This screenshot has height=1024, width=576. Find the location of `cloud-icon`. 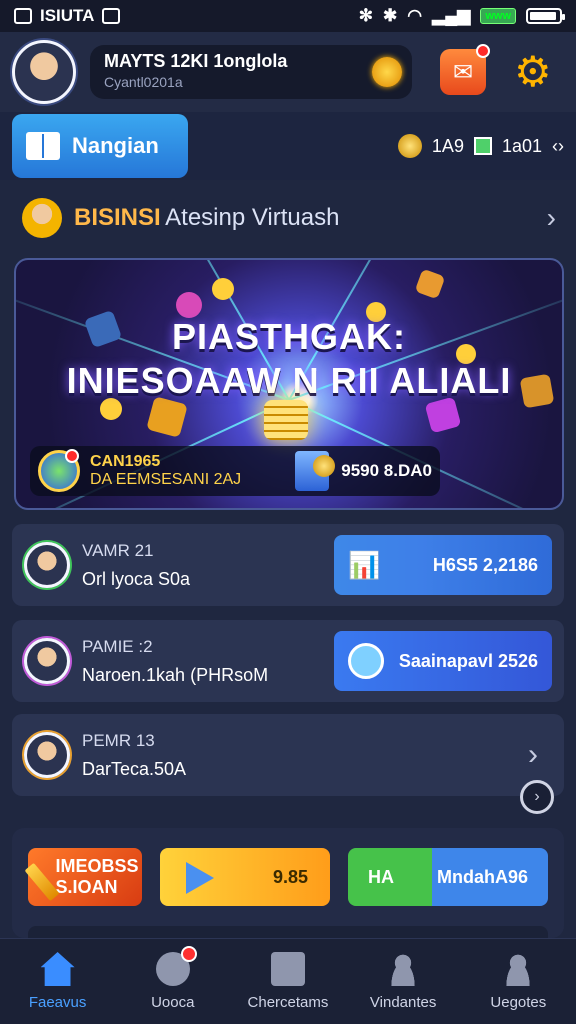

cloud-icon is located at coordinates (111, 16).